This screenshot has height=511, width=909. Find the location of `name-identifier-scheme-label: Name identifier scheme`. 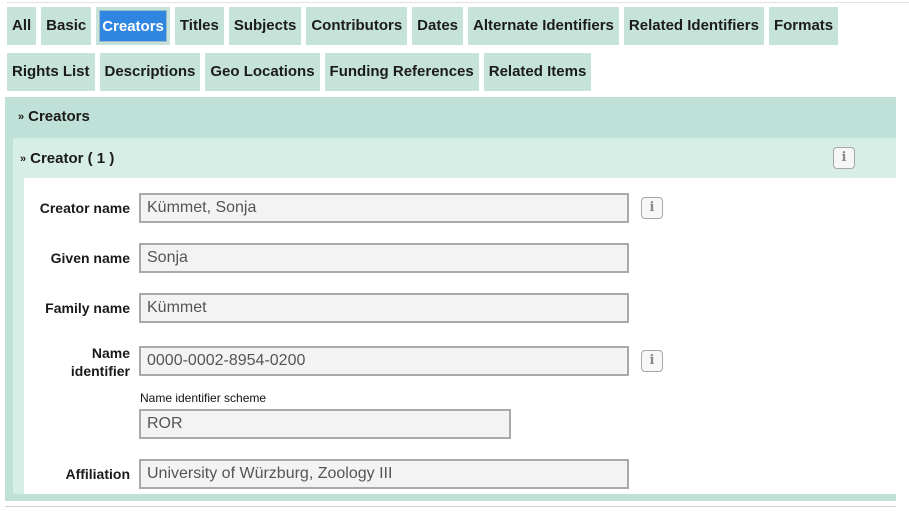

name-identifier-scheme-label: Name identifier scheme is located at coordinates (203, 398).